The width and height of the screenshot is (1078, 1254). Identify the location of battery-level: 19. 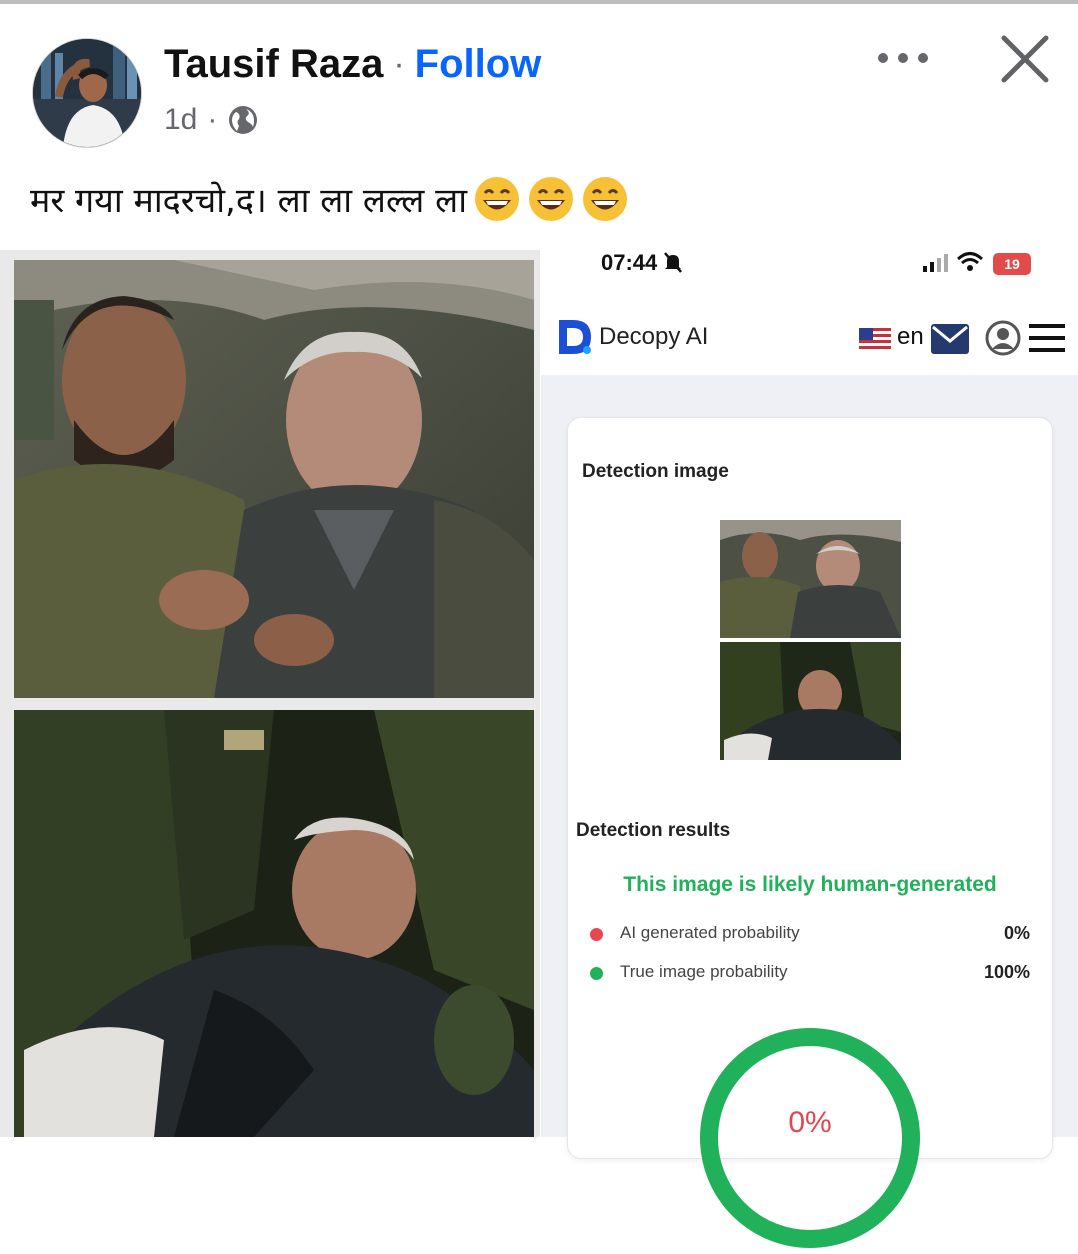
(1012, 264).